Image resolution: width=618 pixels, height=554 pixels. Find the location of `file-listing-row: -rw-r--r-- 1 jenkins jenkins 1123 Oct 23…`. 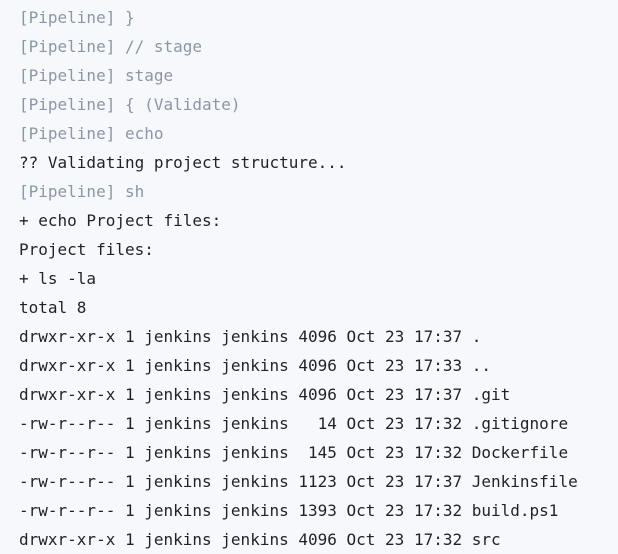

file-listing-row: -rw-r--r-- 1 jenkins jenkins 1123 Oct 23… is located at coordinates (298, 481).